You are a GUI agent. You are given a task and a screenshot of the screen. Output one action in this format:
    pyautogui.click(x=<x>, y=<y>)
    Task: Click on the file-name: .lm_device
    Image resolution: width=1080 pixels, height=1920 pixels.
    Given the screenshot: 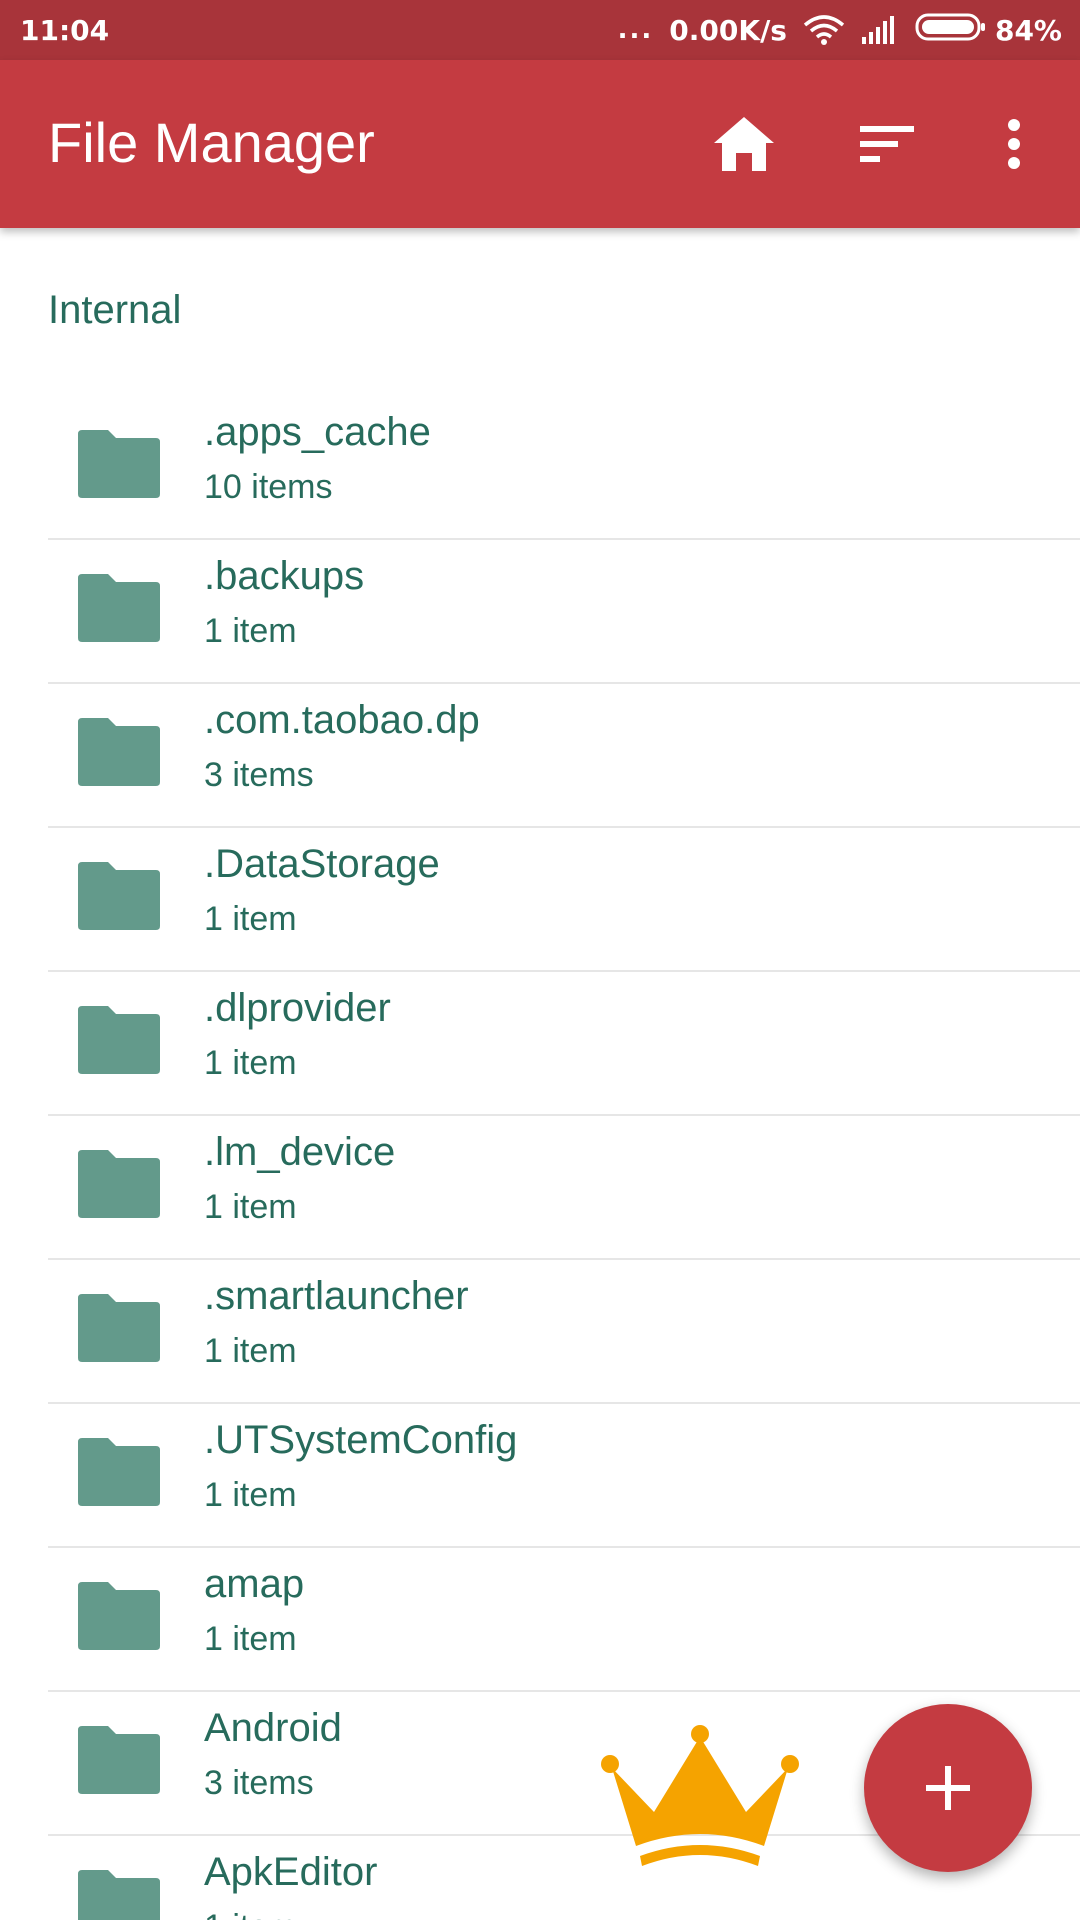 What is the action you would take?
    pyautogui.click(x=300, y=1152)
    